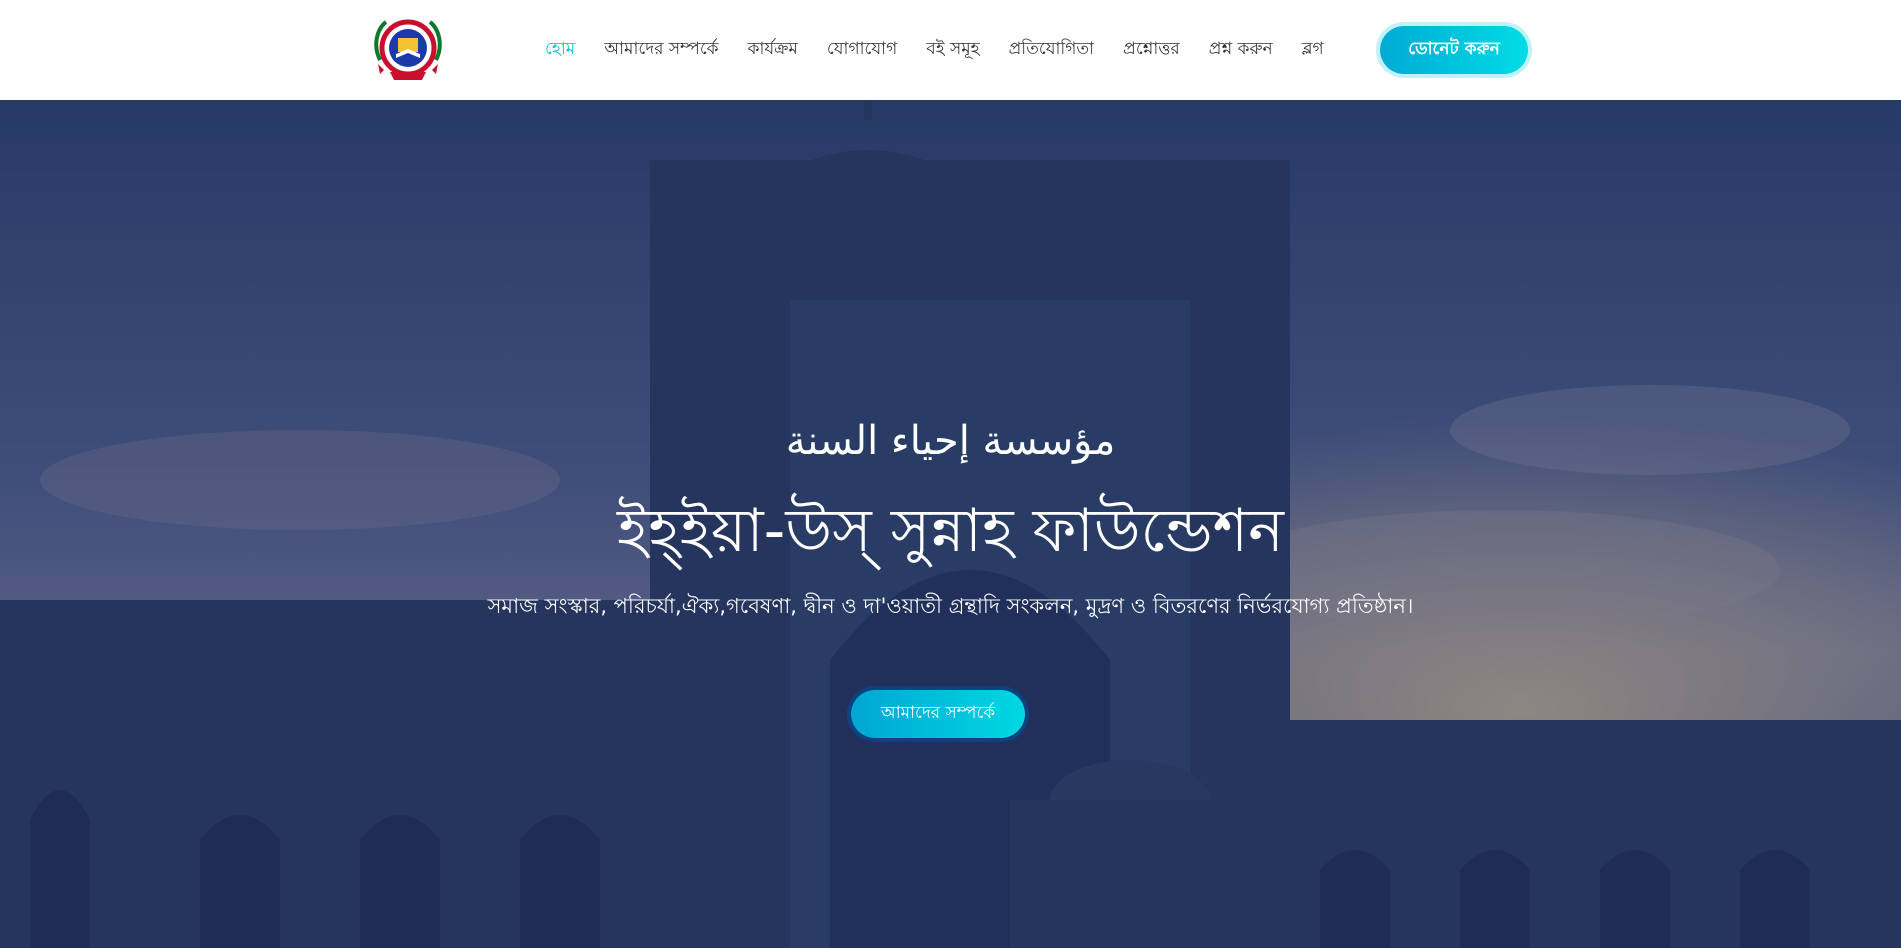 The height and width of the screenshot is (948, 1901). Describe the element at coordinates (938, 714) in the screenshot. I see `about-us-button: আমাদের সম্পর্কে` at that location.